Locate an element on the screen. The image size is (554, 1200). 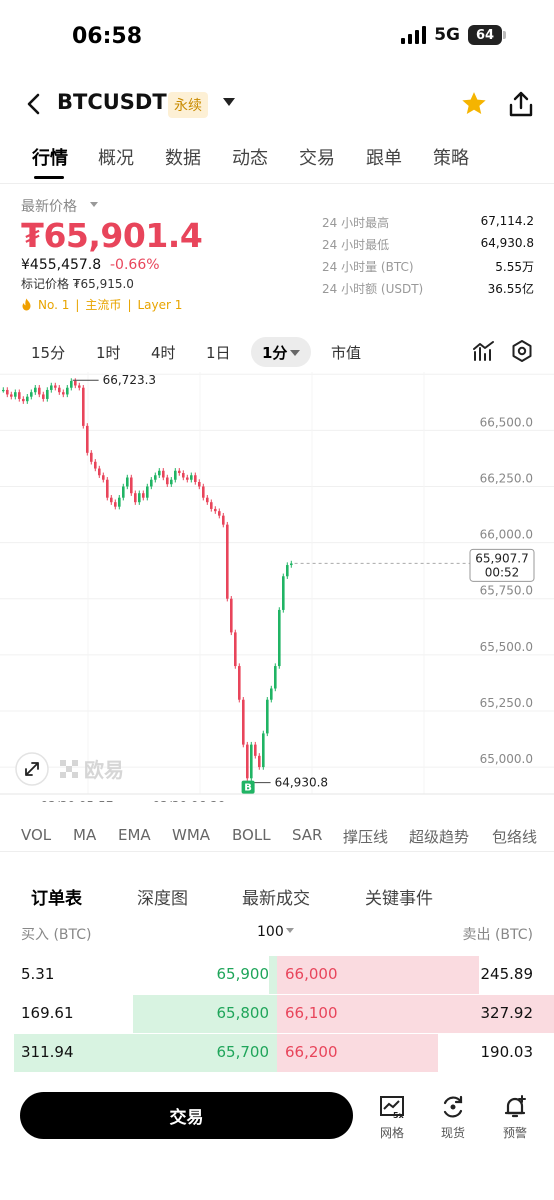
indicator-vol: VOL is located at coordinates (36, 835).